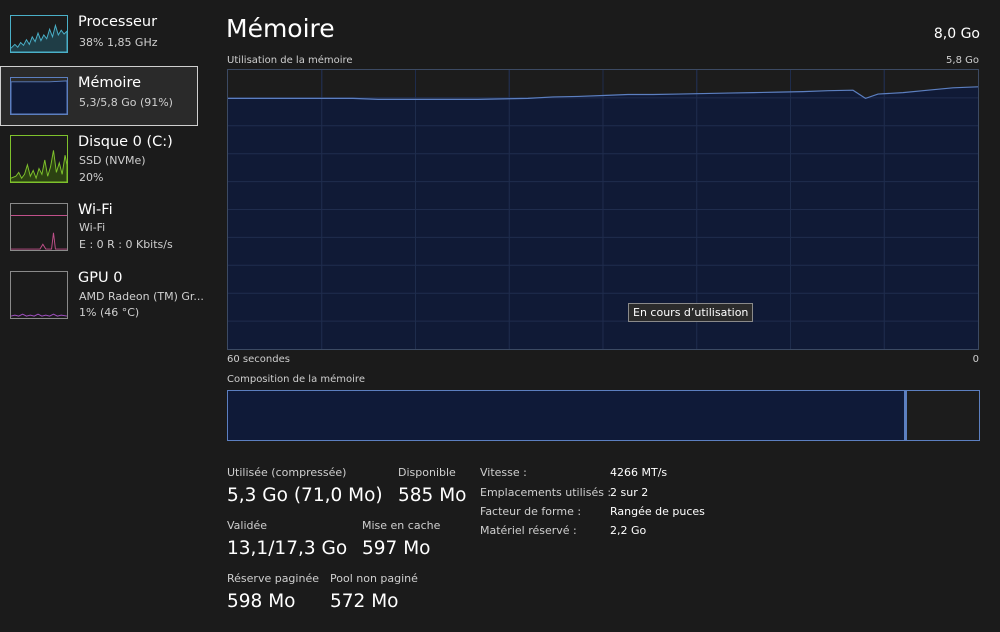 This screenshot has height=632, width=1000. I want to click on spec-form-factor-value: Rangée de puces, so click(657, 511).